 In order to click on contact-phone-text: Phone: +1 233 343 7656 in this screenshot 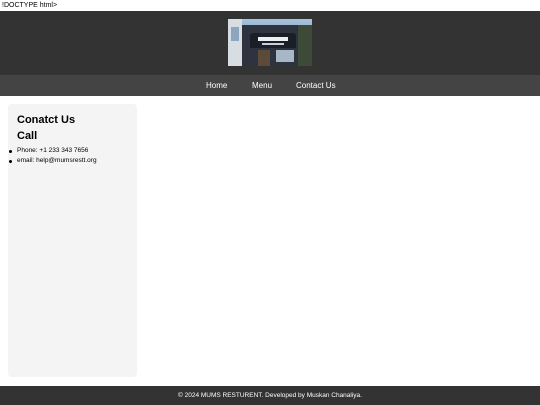, I will do `click(53, 150)`.